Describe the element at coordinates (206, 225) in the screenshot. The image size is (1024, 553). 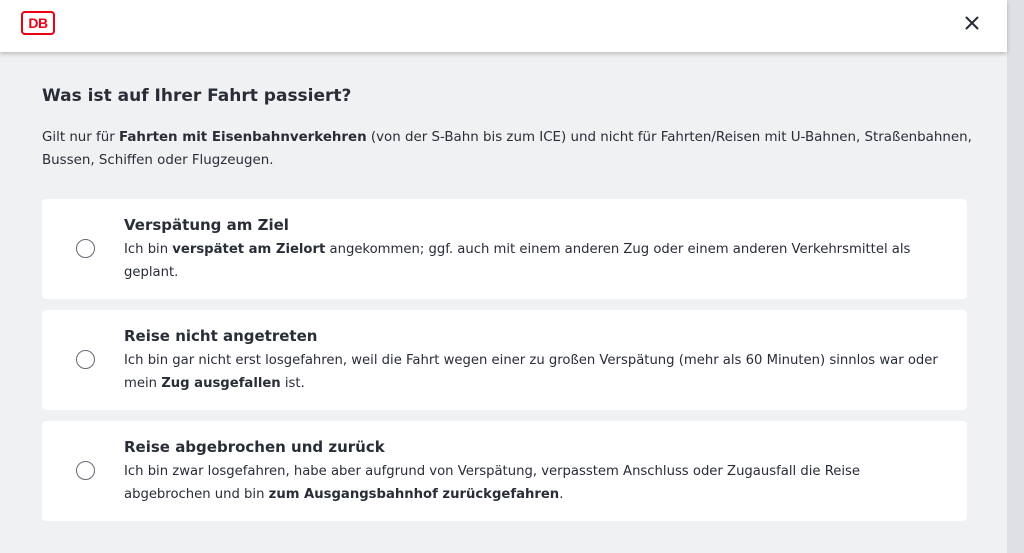
I see `option-title: Verspätung am Ziel` at that location.